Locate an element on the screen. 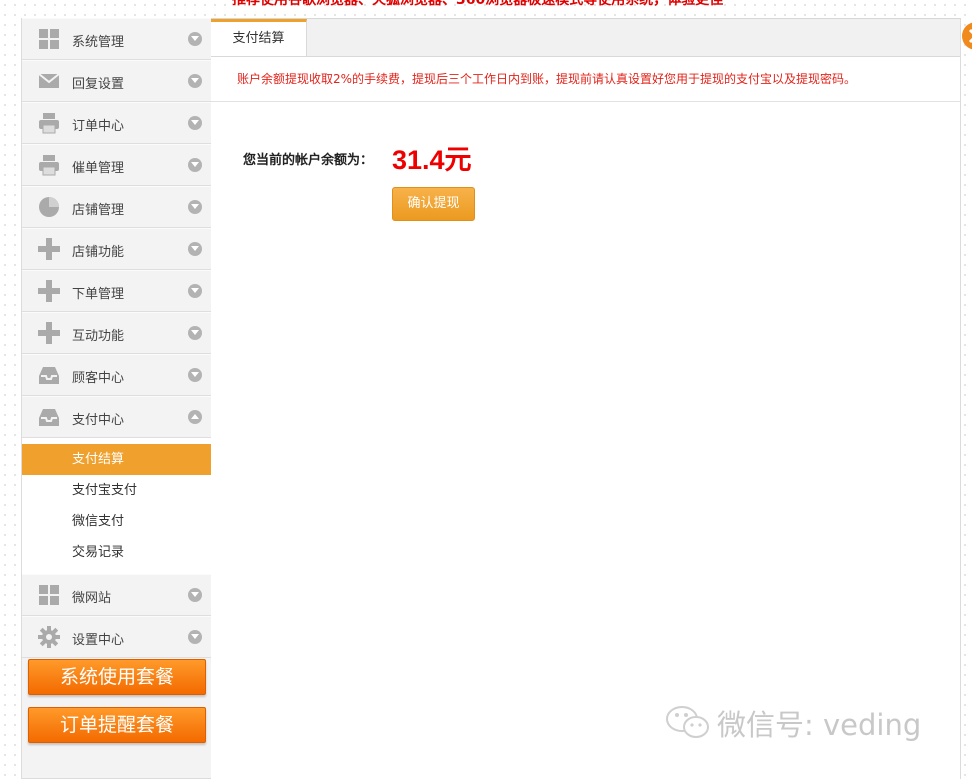  envelope-icon is located at coordinates (49, 81).